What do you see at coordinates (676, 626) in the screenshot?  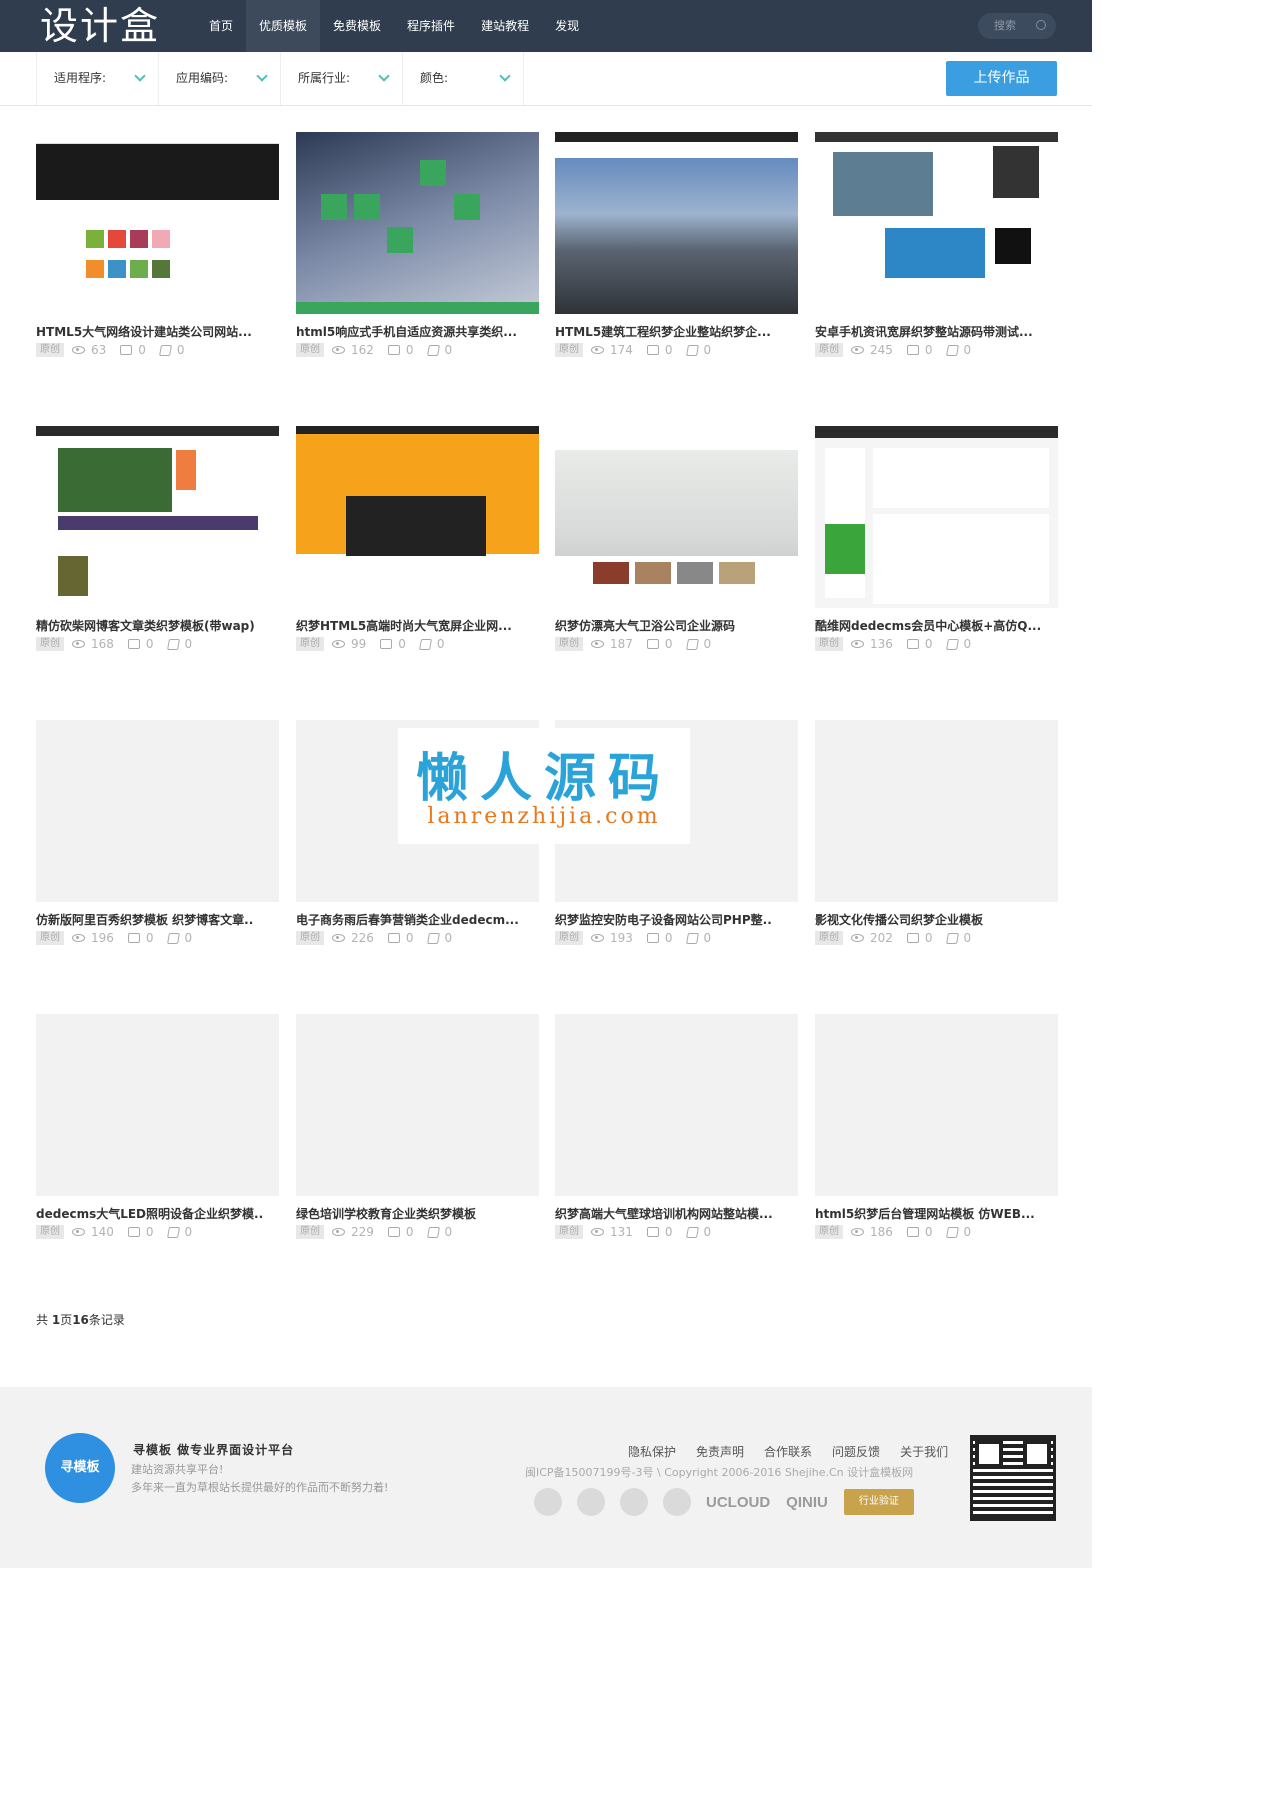 I see `template-title: 织梦仿漂亮大气卫浴公司企业源码` at bounding box center [676, 626].